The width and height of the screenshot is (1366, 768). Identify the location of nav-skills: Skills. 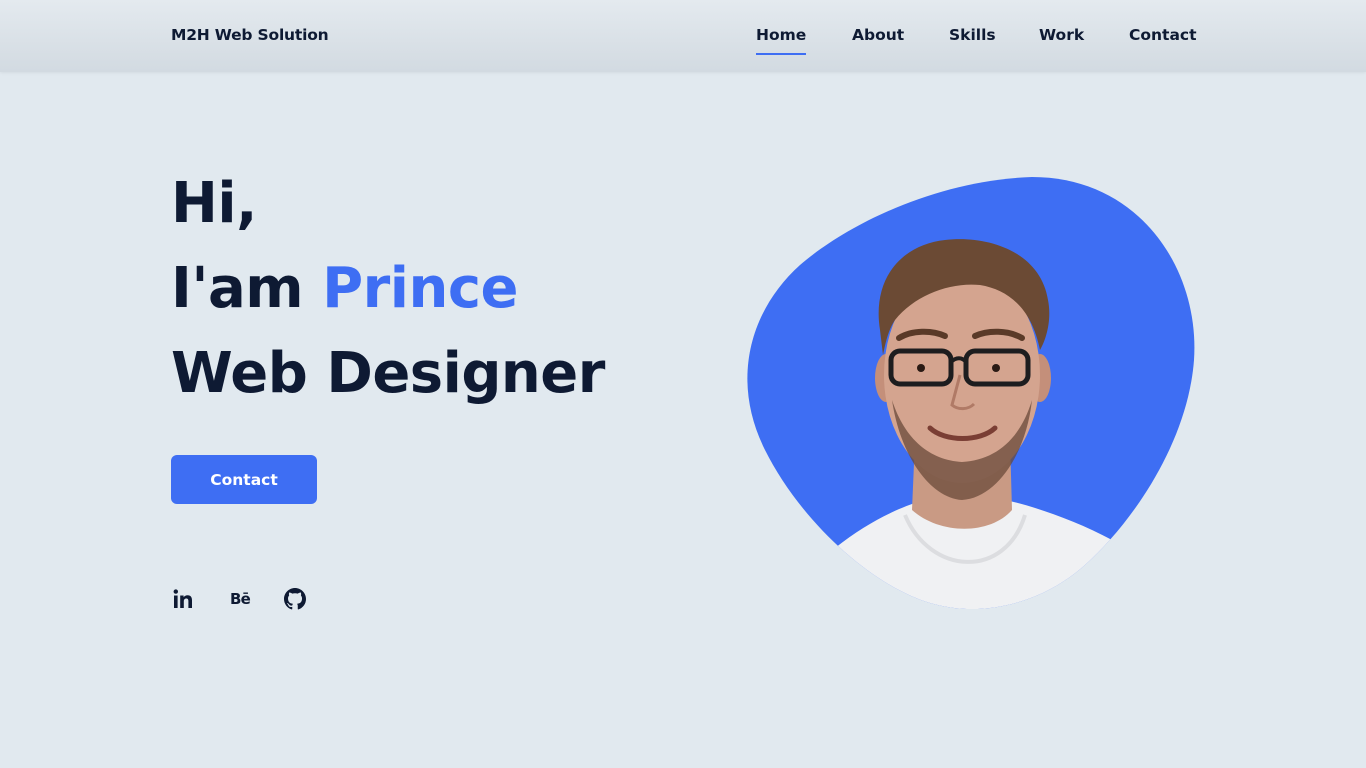
(972, 35).